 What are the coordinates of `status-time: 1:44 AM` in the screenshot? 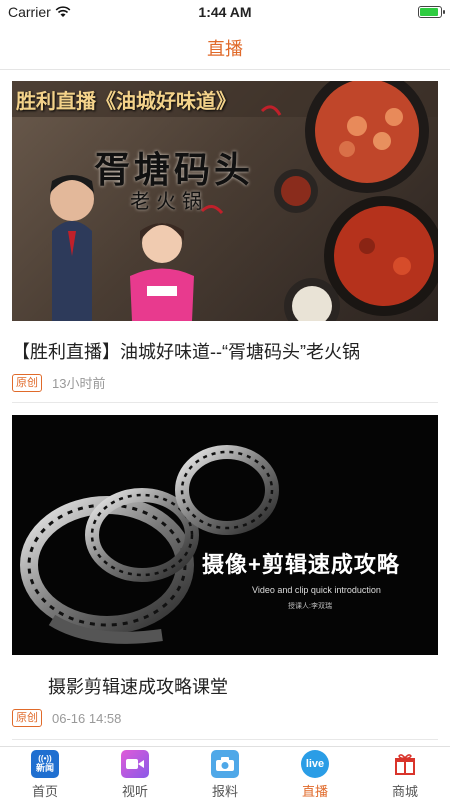 It's located at (225, 12).